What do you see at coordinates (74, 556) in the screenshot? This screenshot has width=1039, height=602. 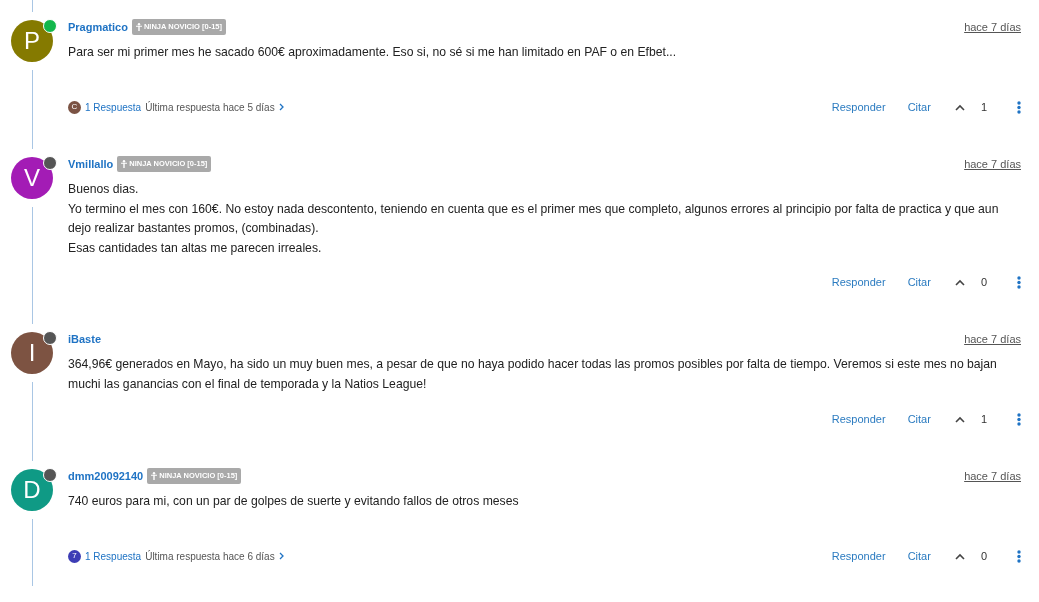 I see `reply-avatar: 7` at bounding box center [74, 556].